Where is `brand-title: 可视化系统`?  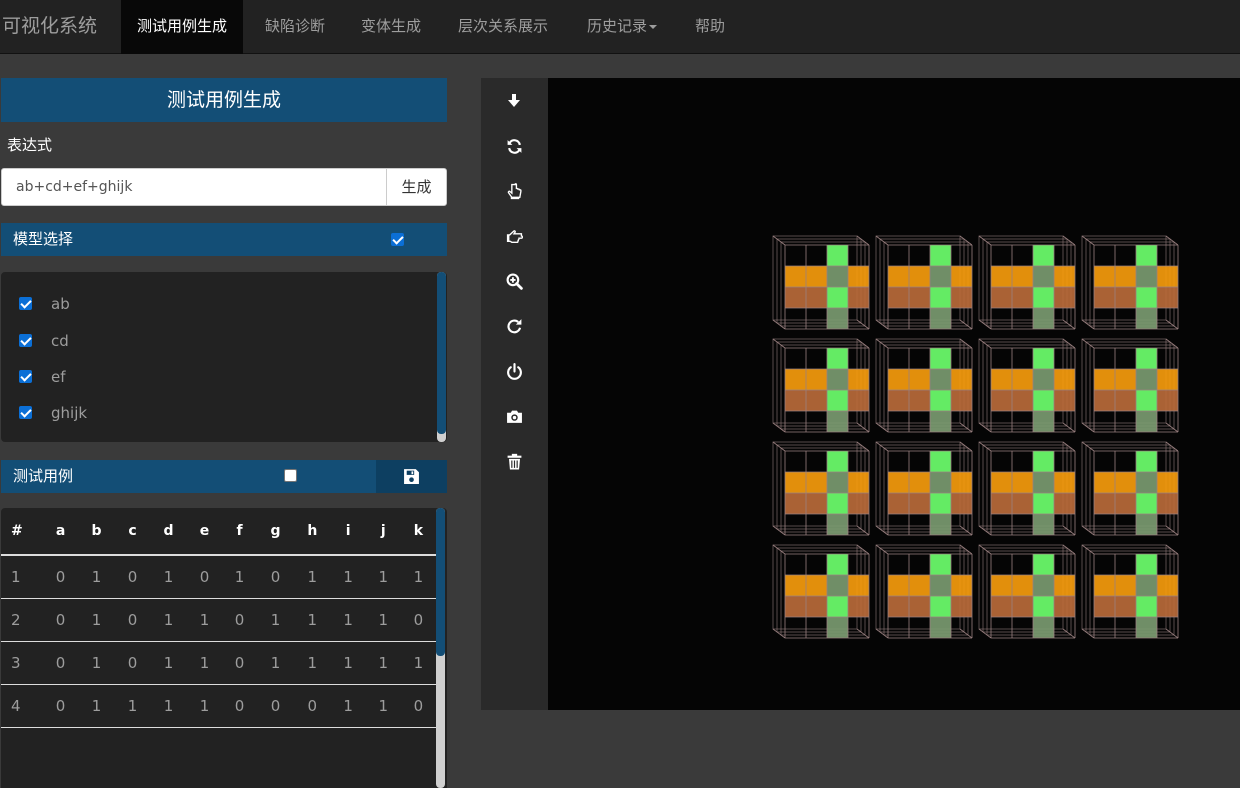 brand-title: 可视化系统 is located at coordinates (49, 27).